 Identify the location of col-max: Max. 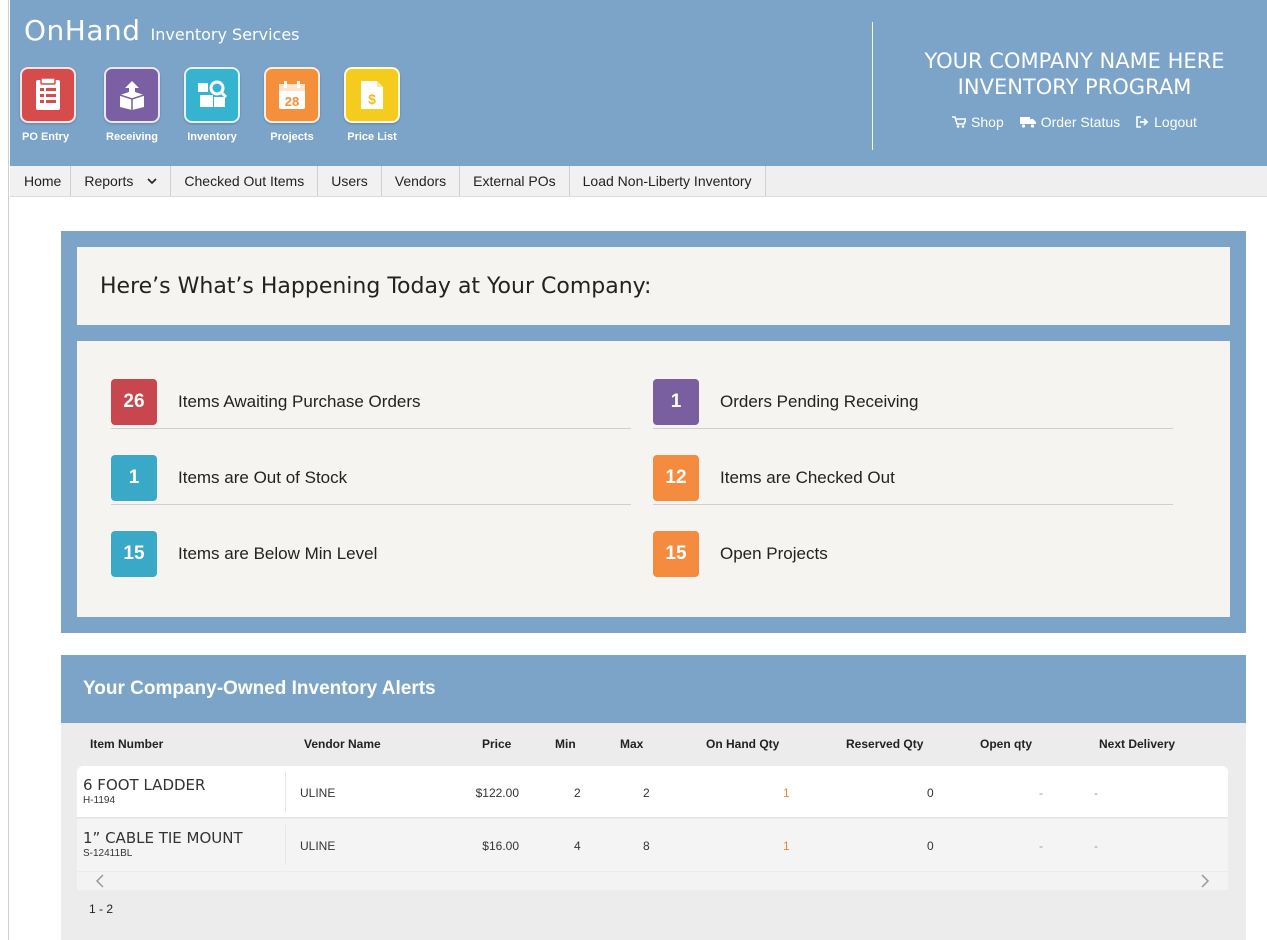
(631, 744).